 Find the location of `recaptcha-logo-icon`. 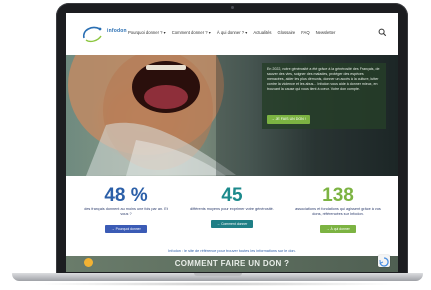

recaptcha-logo-icon is located at coordinates (384, 262).